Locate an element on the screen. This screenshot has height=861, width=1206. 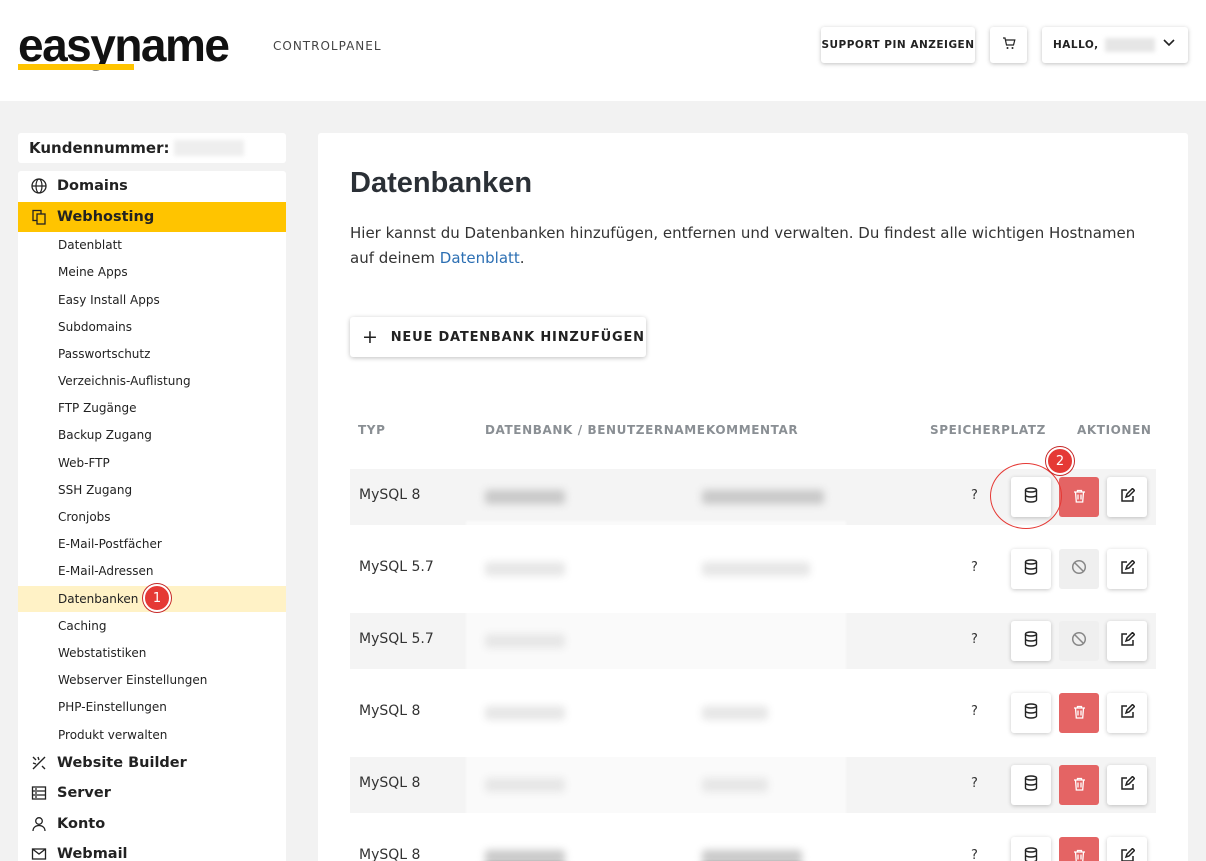
column-header-speicherplatz: SPEICHERPLATZ is located at coordinates (988, 430).